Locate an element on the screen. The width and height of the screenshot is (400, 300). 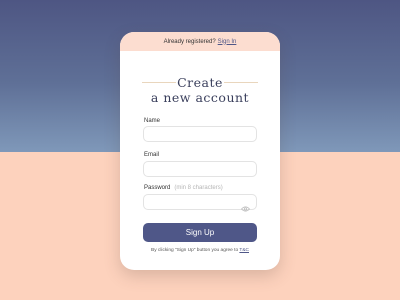
name-input is located at coordinates (200, 134).